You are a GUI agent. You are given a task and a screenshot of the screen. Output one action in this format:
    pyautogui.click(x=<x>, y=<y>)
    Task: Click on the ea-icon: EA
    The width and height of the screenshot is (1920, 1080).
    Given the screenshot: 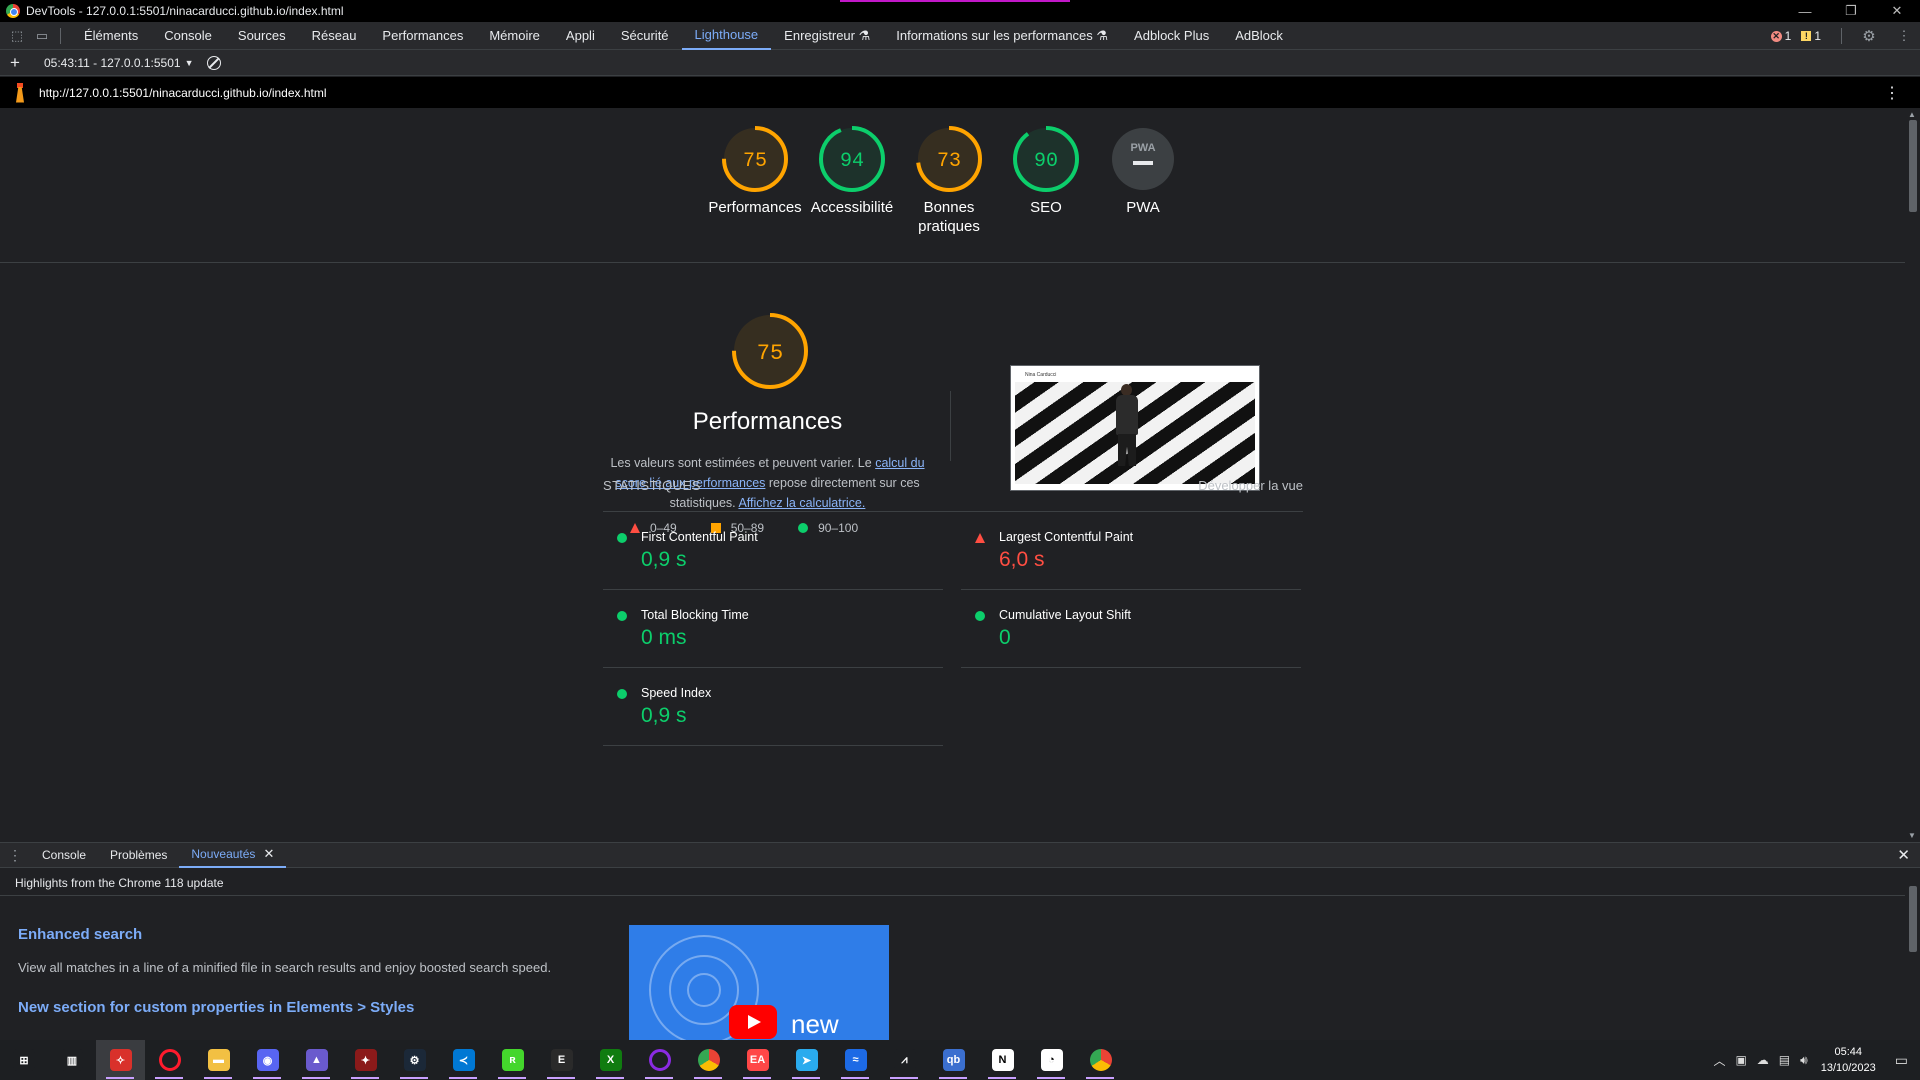 What is the action you would take?
    pyautogui.click(x=757, y=1060)
    